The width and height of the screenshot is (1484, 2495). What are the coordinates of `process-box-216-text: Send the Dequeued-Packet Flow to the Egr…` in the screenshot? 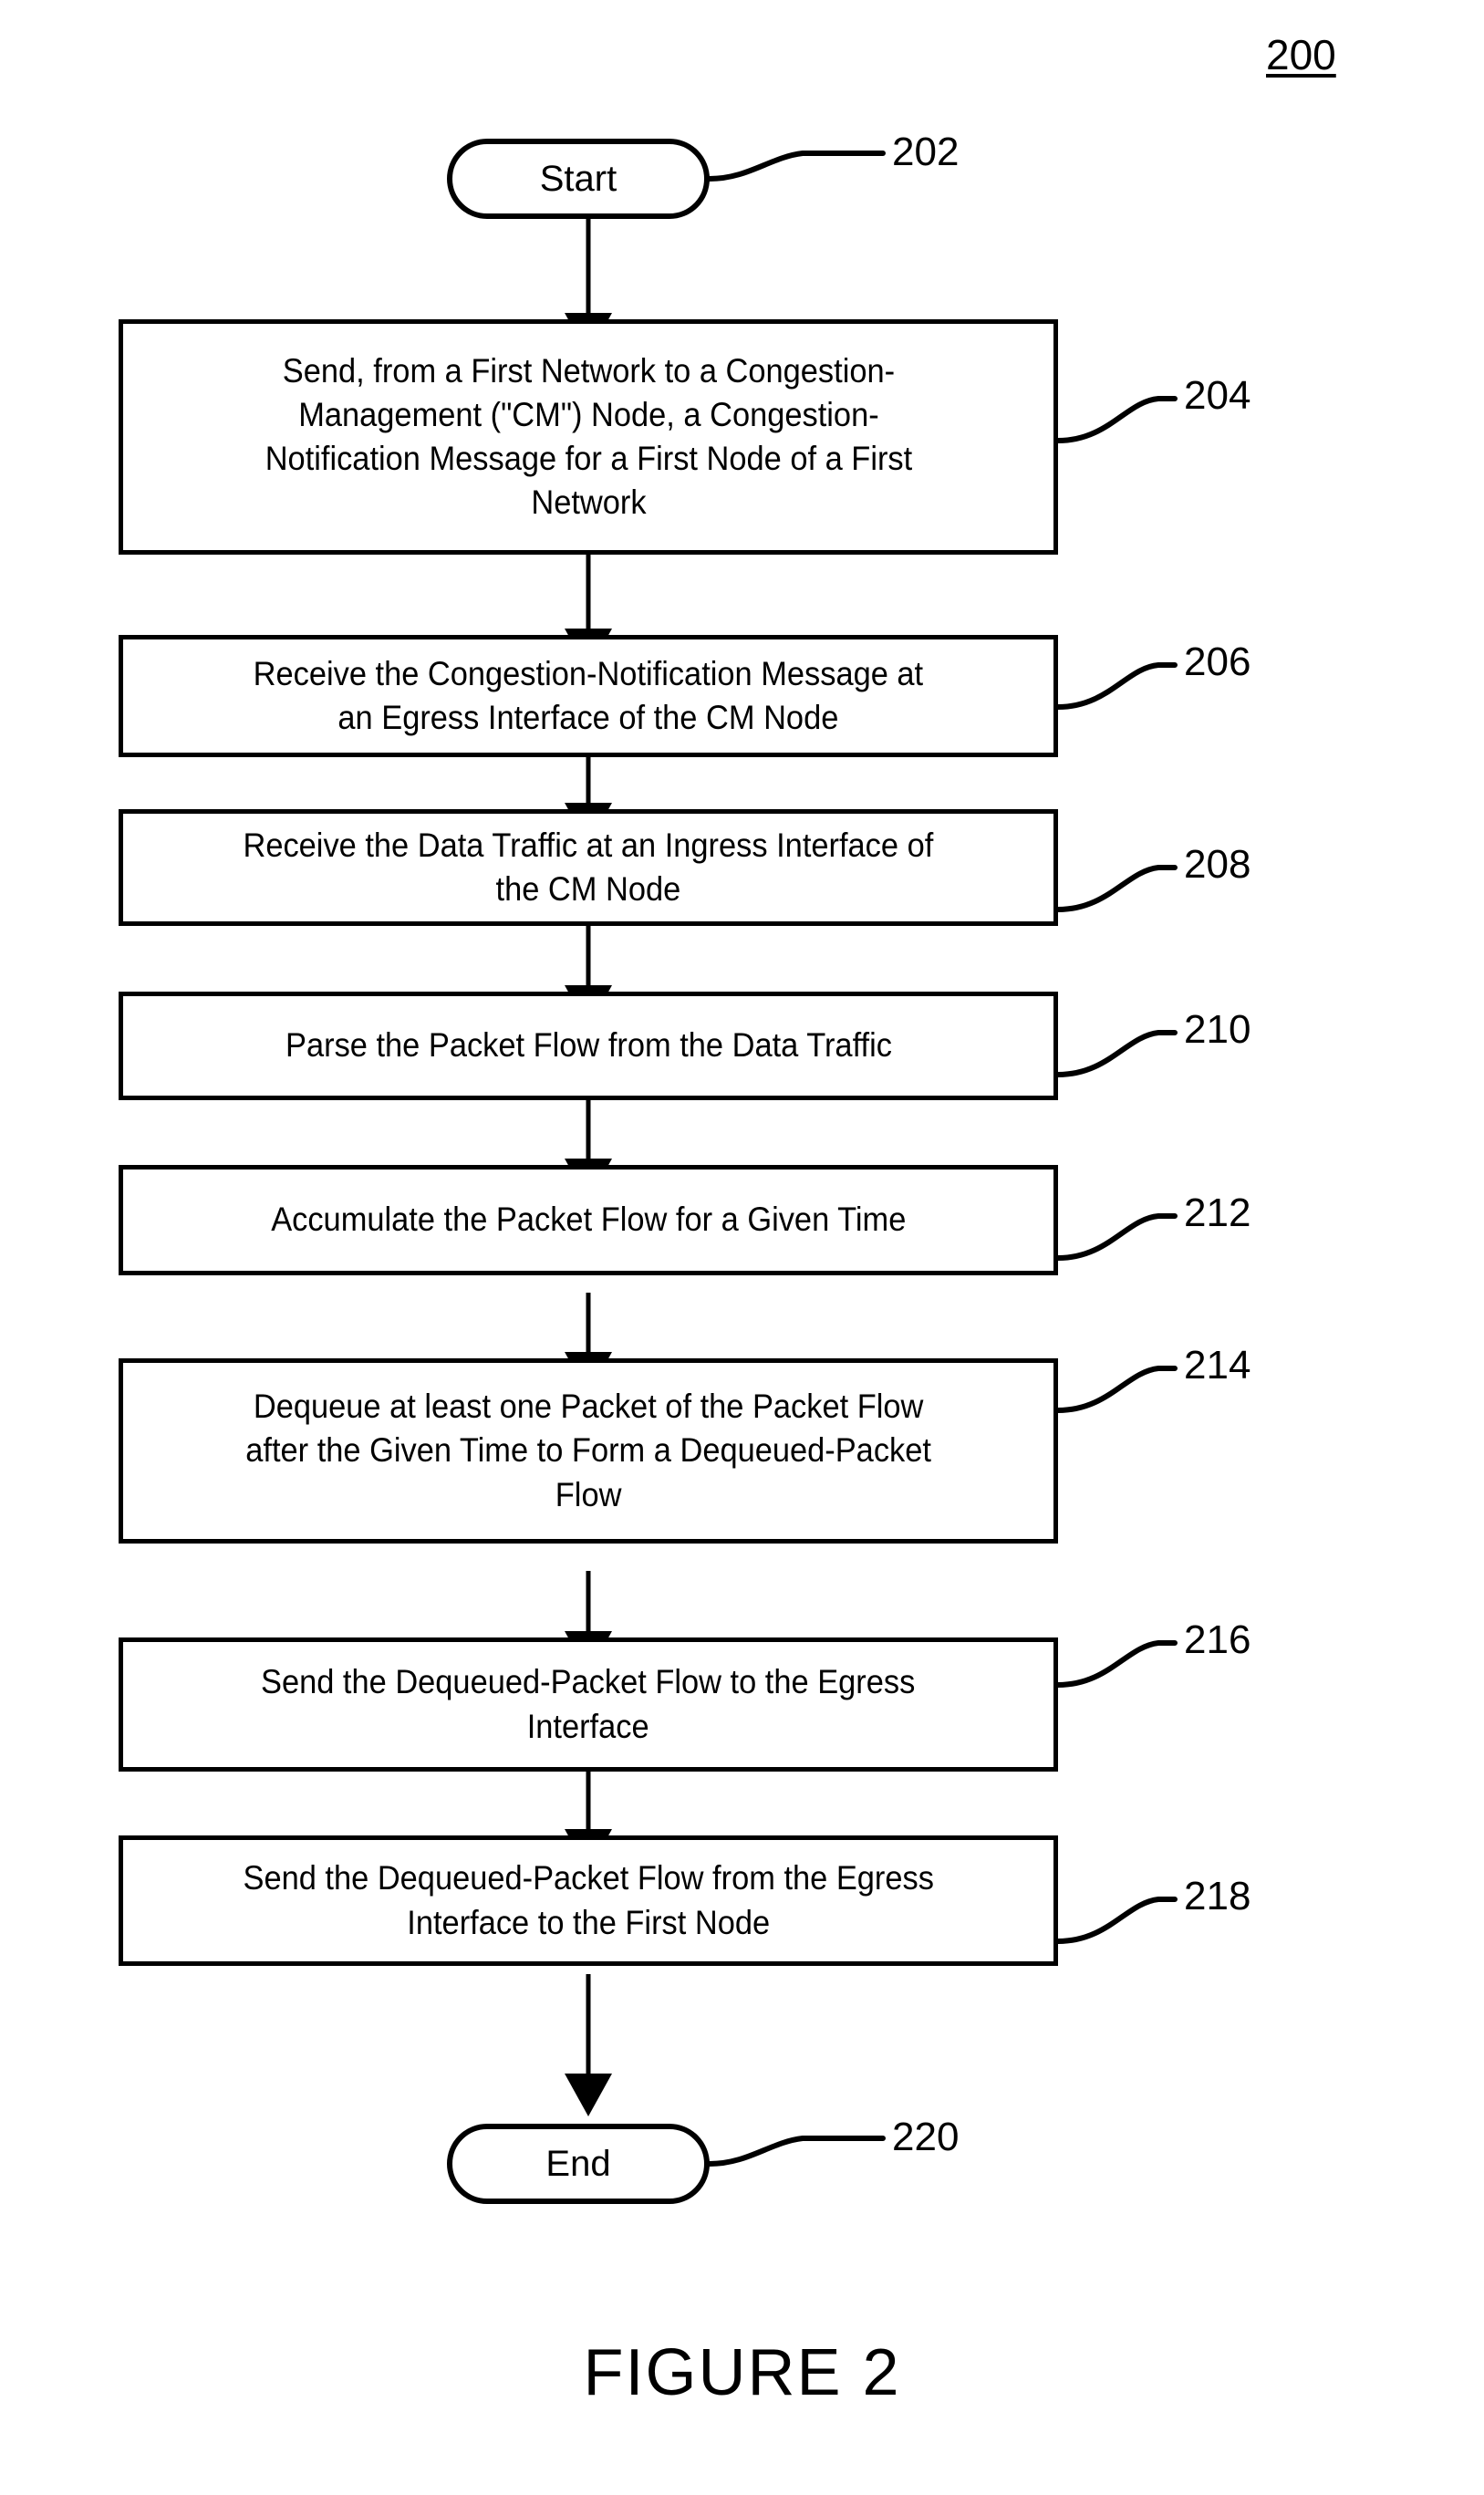 It's located at (589, 1704).